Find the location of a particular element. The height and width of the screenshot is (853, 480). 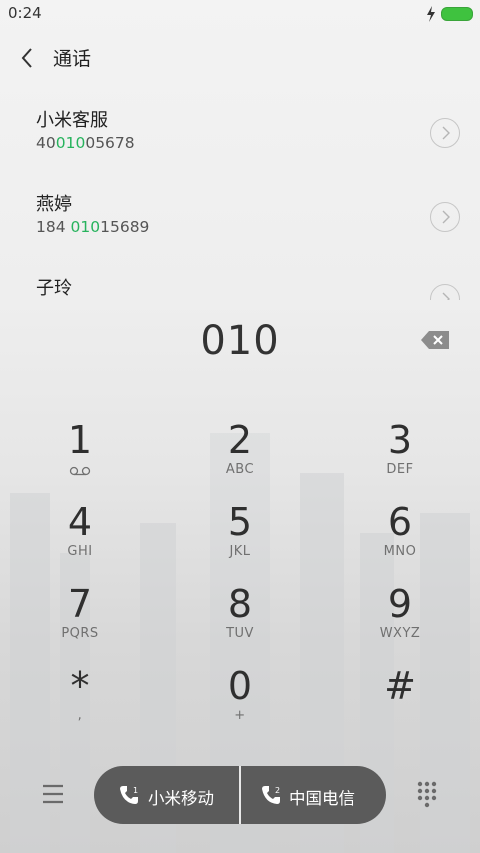

key-9: 9 WXYZ is located at coordinates (400, 620).